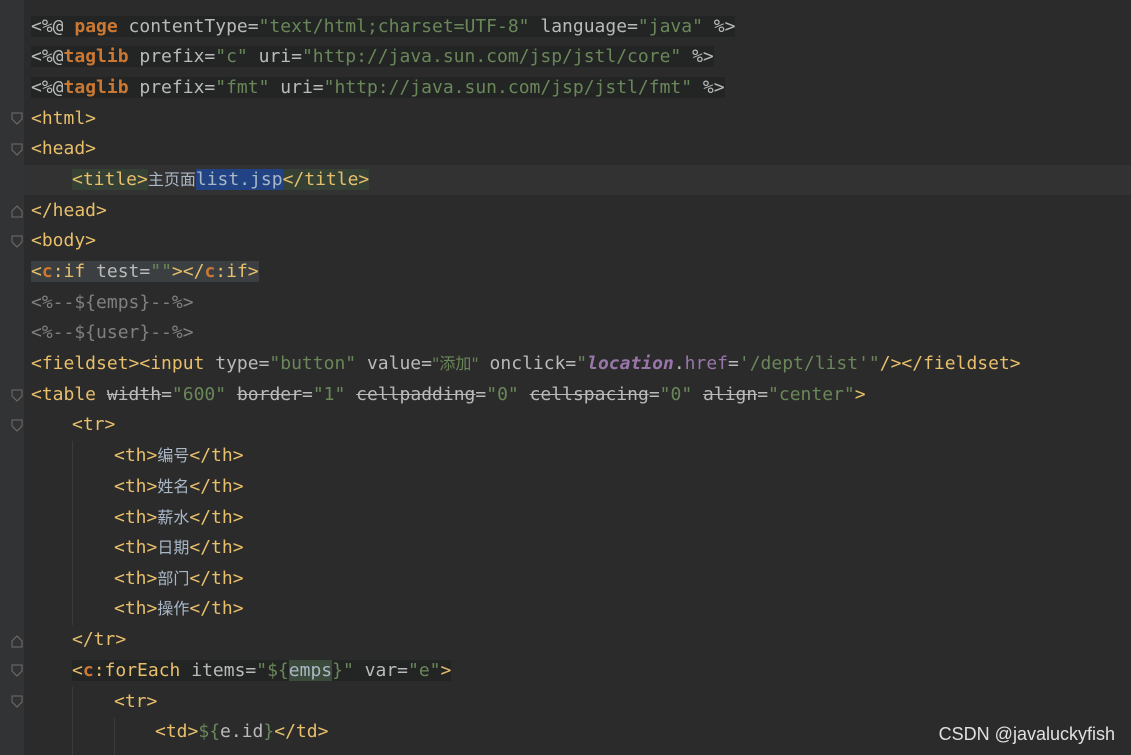  I want to click on token: ${, so click(209, 731).